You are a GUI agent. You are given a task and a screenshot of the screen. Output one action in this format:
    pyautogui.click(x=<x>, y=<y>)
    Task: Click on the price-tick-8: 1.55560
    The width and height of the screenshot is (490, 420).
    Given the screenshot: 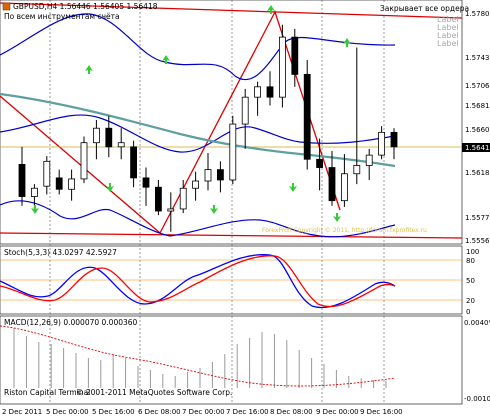 What is the action you would take?
    pyautogui.click(x=477, y=241)
    